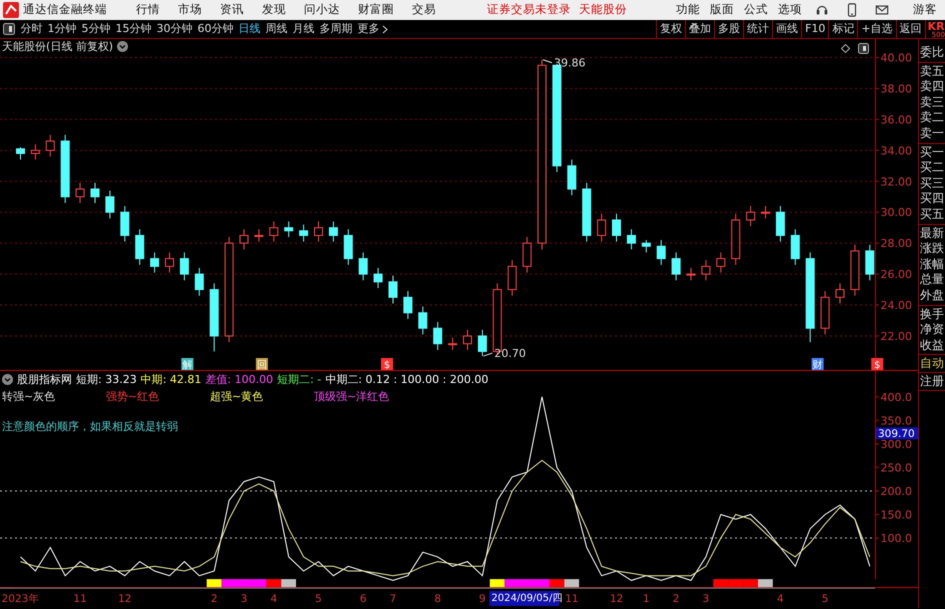  What do you see at coordinates (910, 29) in the screenshot?
I see `toolbar-button: 返回` at bounding box center [910, 29].